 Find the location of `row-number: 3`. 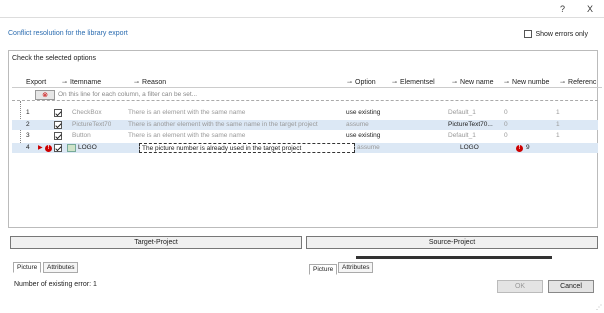

row-number: 3 is located at coordinates (28, 135).